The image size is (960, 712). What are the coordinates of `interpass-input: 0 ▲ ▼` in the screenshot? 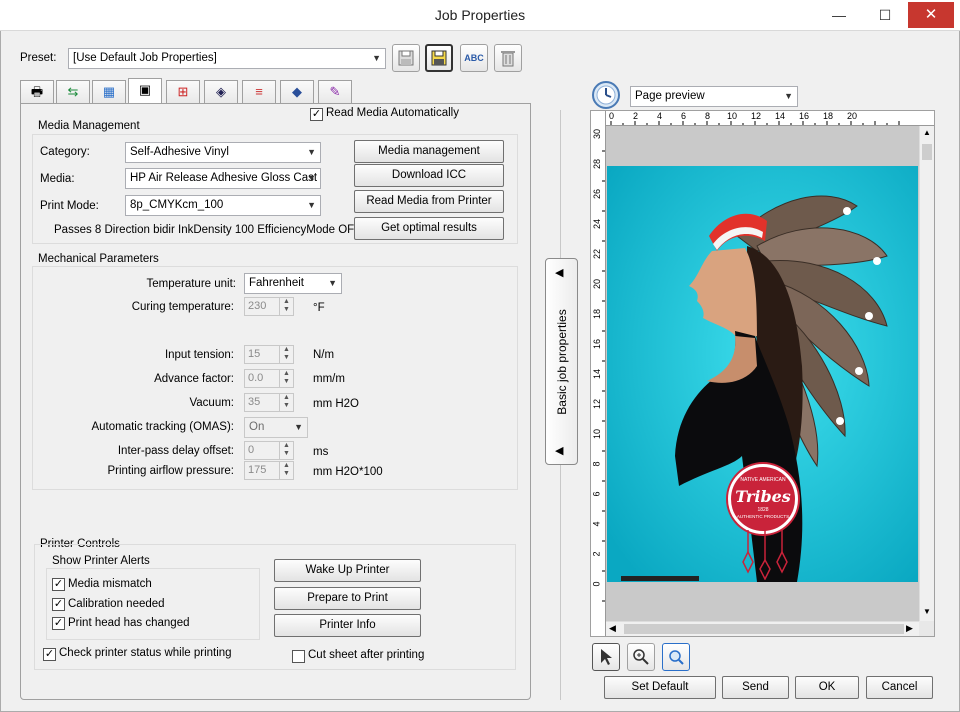 It's located at (269, 450).